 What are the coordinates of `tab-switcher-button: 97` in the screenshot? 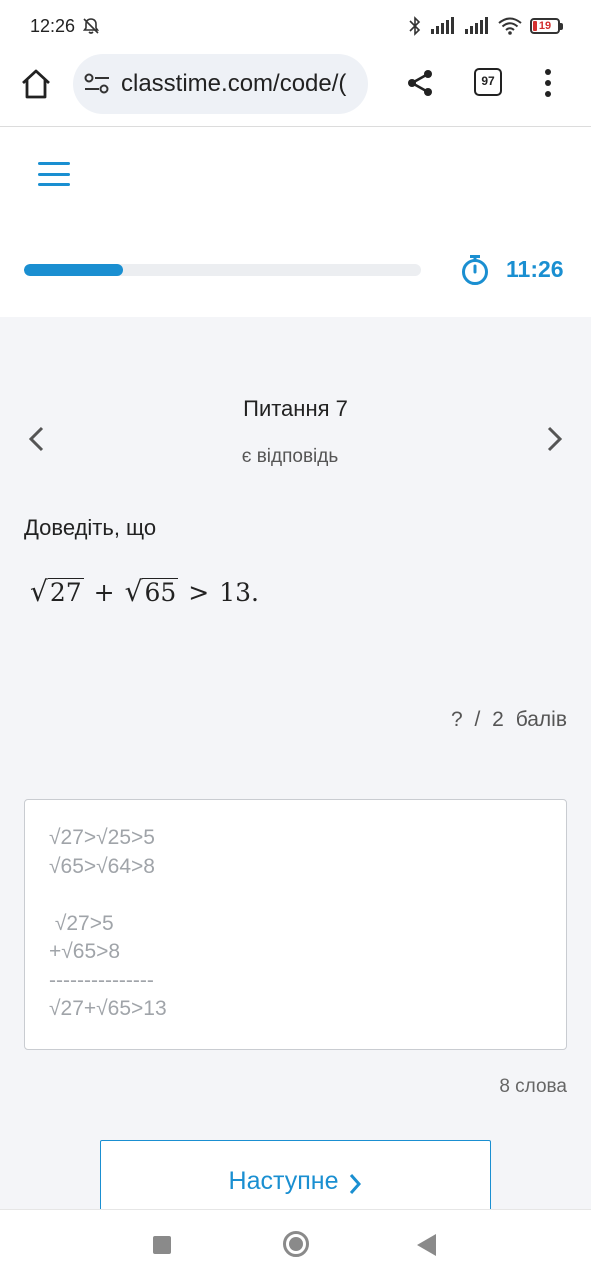 It's located at (488, 82).